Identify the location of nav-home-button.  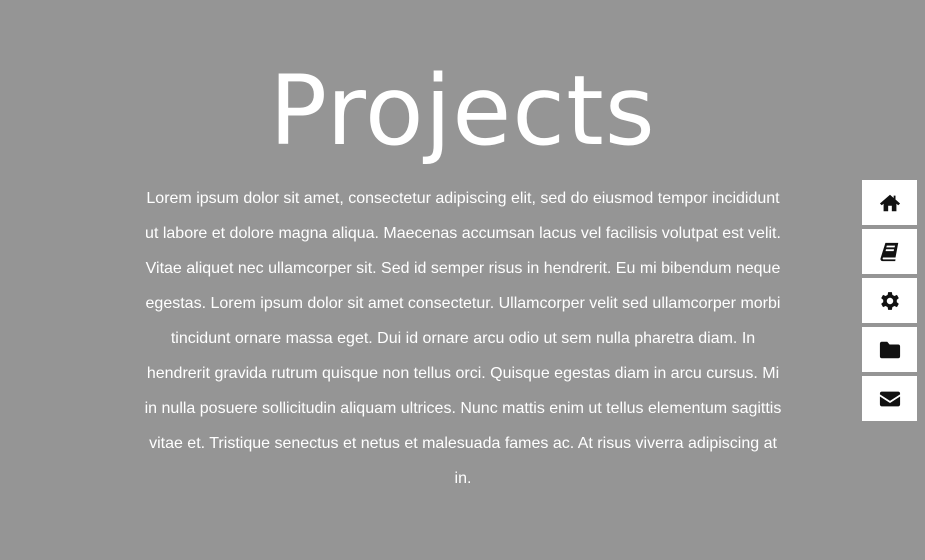
(889, 202).